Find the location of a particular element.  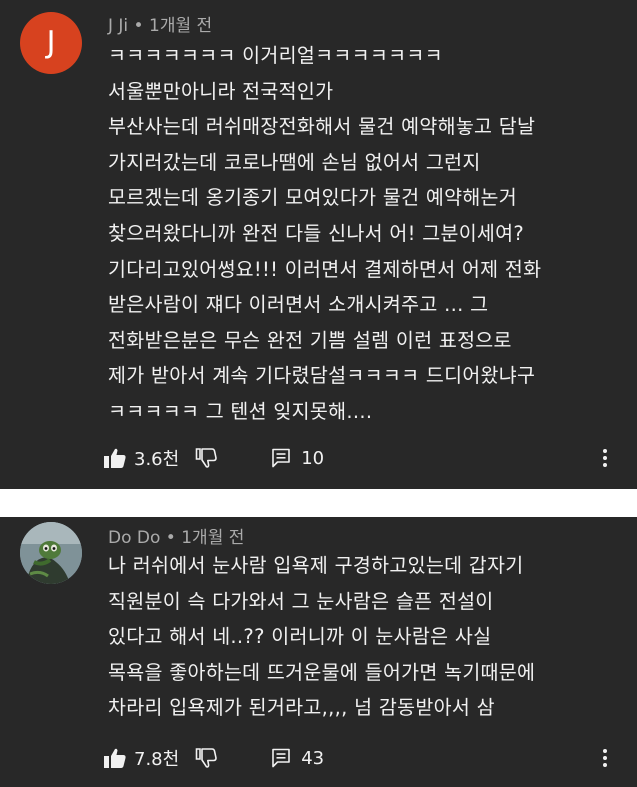

comment-actions: 7.8천 43 is located at coordinates (214, 758).